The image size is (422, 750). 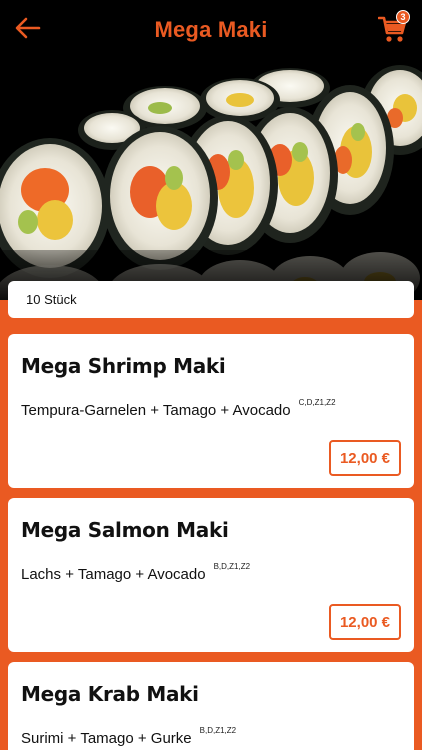 I want to click on item-description: Tempura-Garnelen + Tamago + Avocado, so click(x=156, y=410).